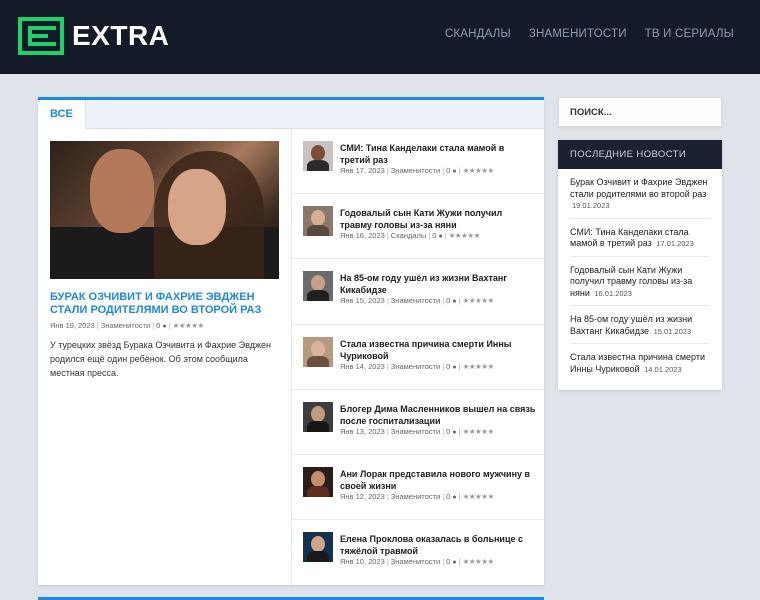 This screenshot has height=600, width=760. I want to click on article-meta: Янв 10, 2023 | Знаменитости | 0 ● | ★★★★★, so click(417, 562).